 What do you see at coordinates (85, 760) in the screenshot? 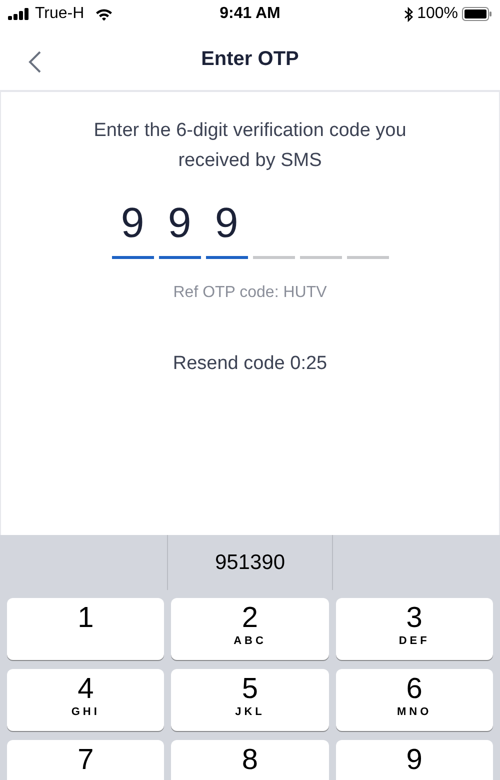
I see `keypad-key: 7` at bounding box center [85, 760].